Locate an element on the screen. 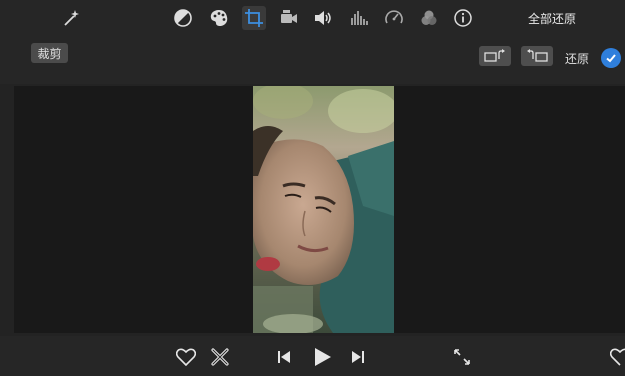 The height and width of the screenshot is (376, 625). palette-icon is located at coordinates (219, 18).